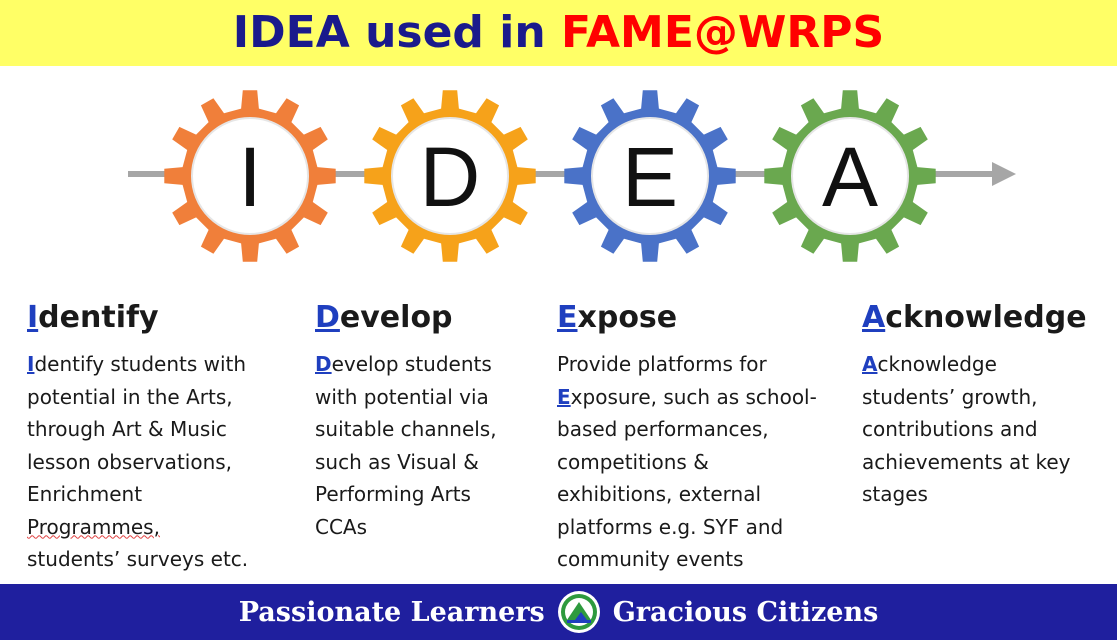 The image size is (1117, 640). I want to click on heading-expose: Expose, so click(687, 318).